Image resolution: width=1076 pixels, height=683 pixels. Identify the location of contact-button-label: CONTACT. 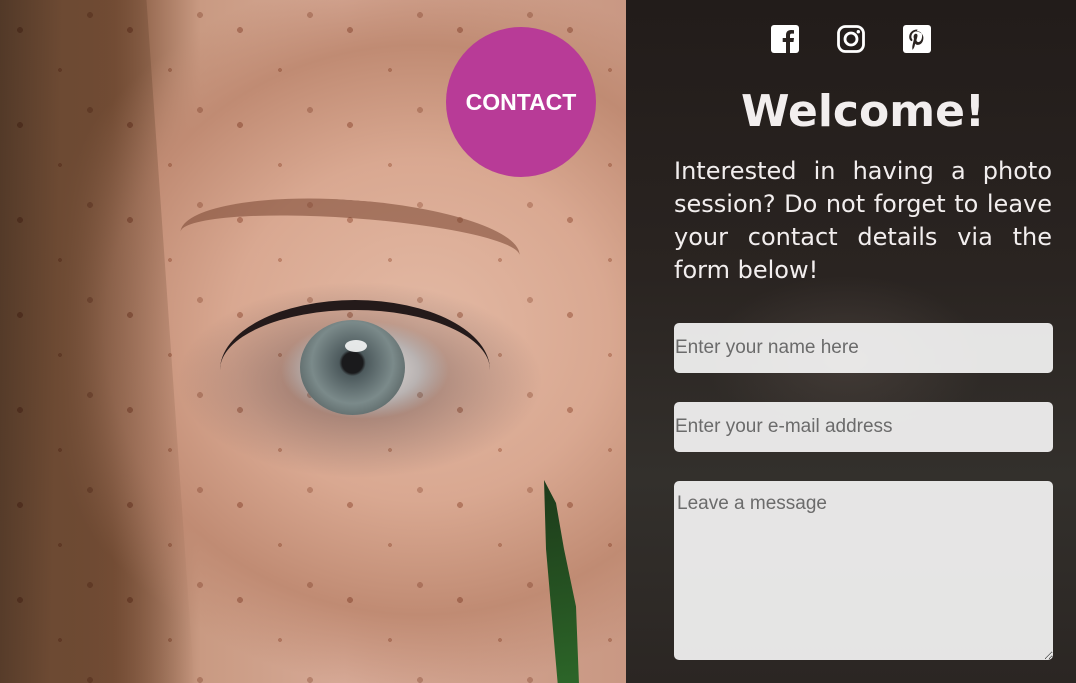
(521, 101).